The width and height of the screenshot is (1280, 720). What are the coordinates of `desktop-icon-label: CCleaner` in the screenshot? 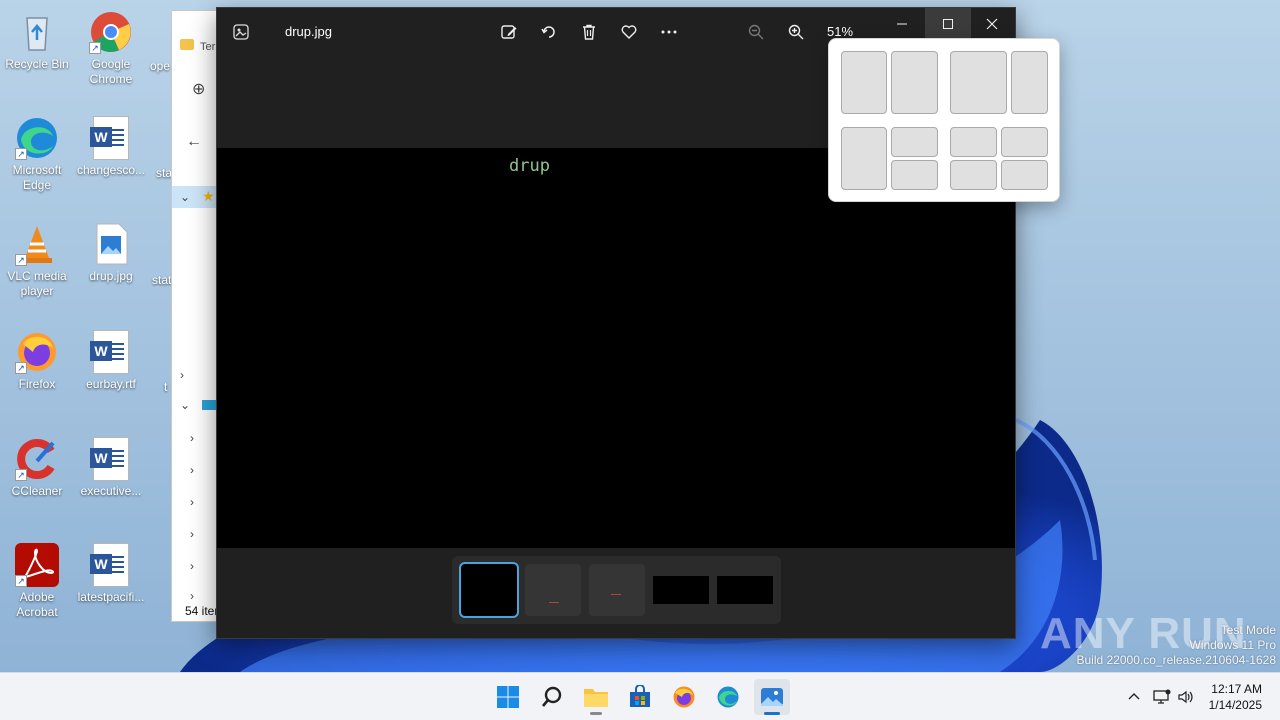 It's located at (37, 491).